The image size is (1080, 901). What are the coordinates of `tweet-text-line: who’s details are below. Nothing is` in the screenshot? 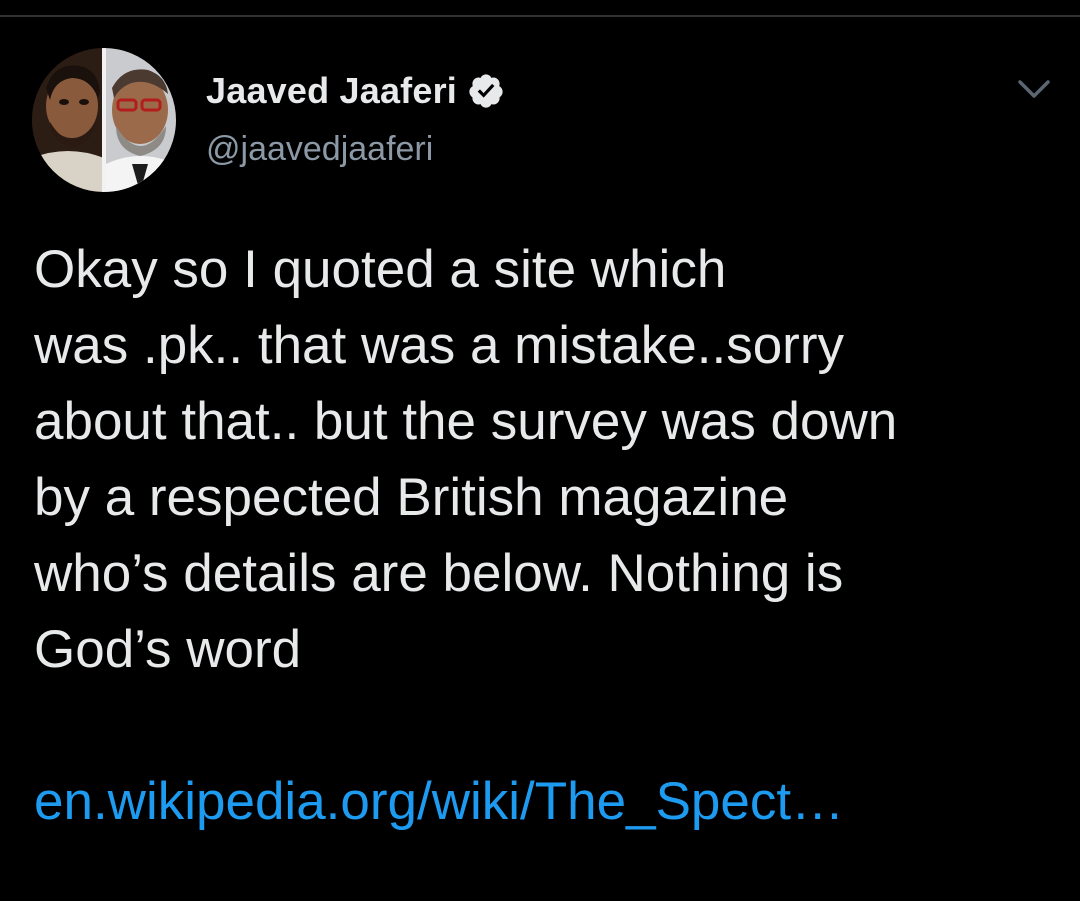 It's located at (439, 573).